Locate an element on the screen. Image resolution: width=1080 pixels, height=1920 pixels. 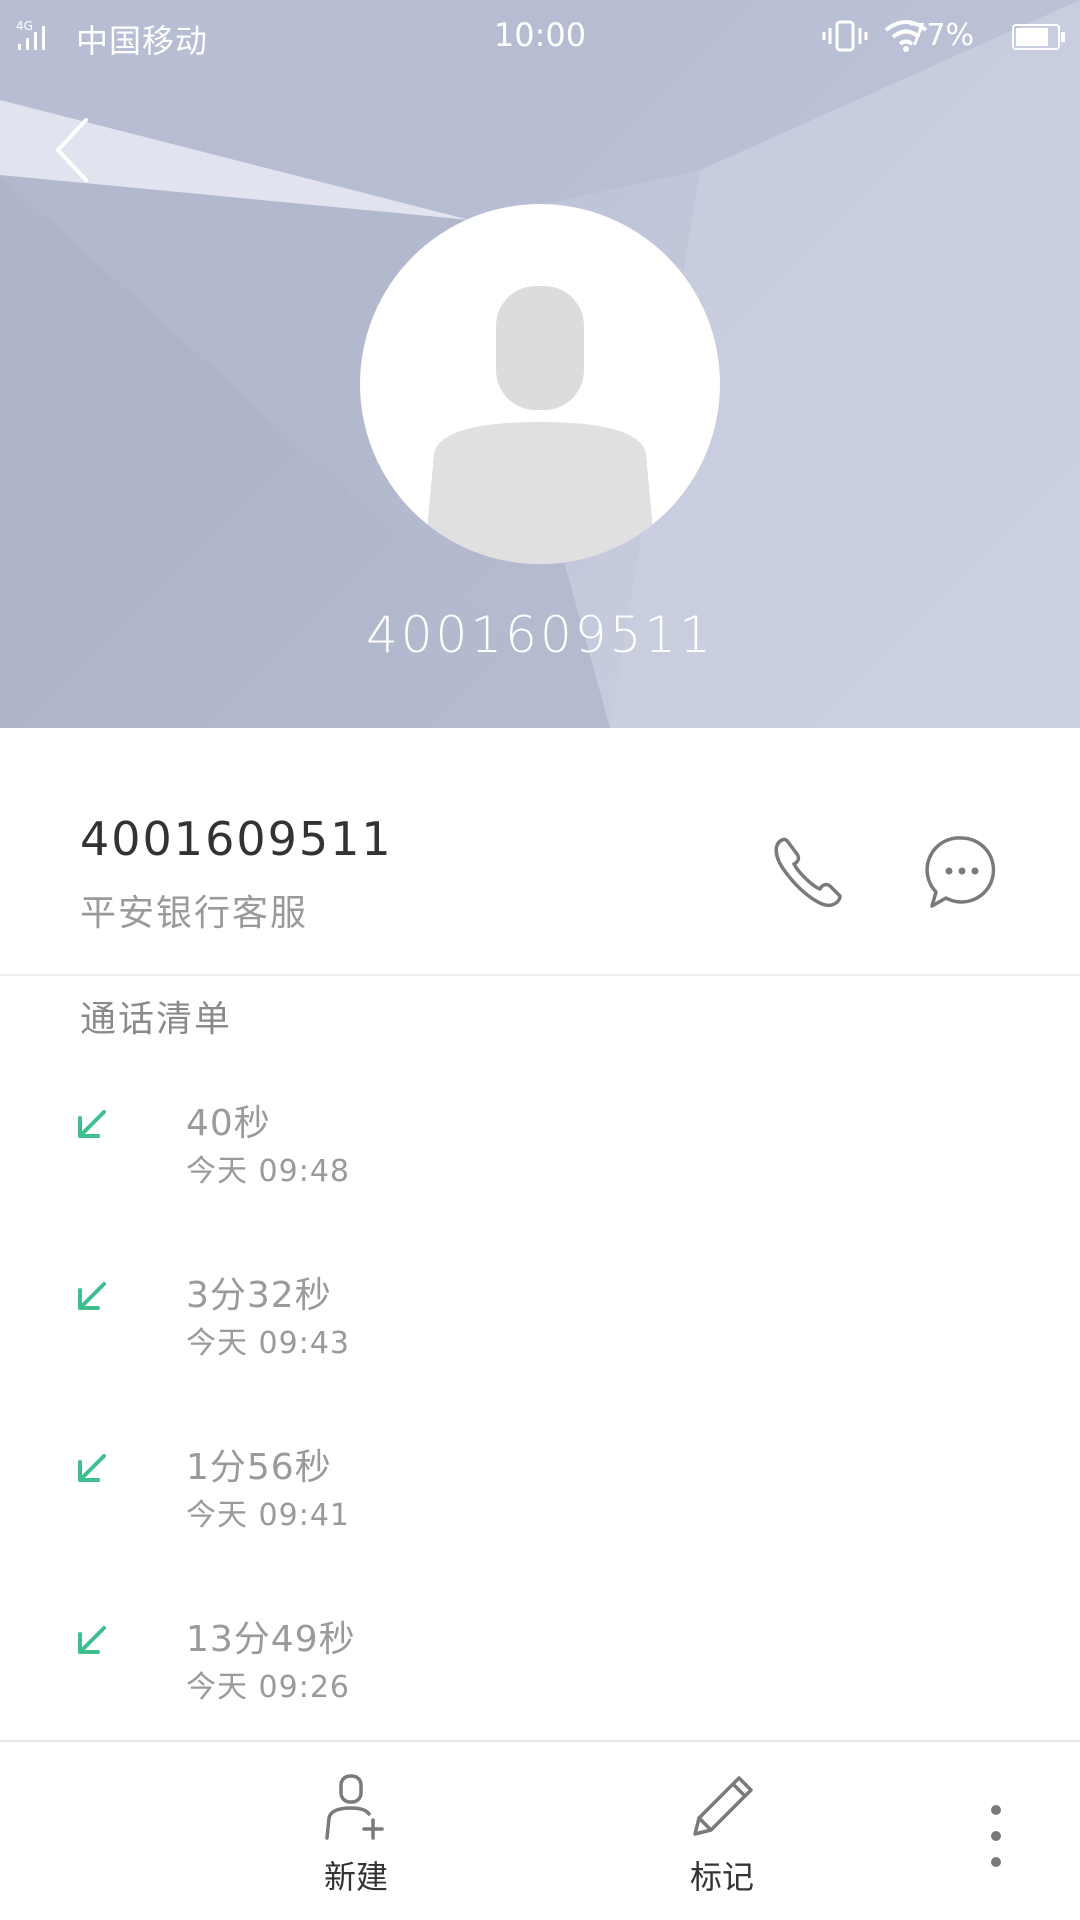
call-button is located at coordinates (808, 872).